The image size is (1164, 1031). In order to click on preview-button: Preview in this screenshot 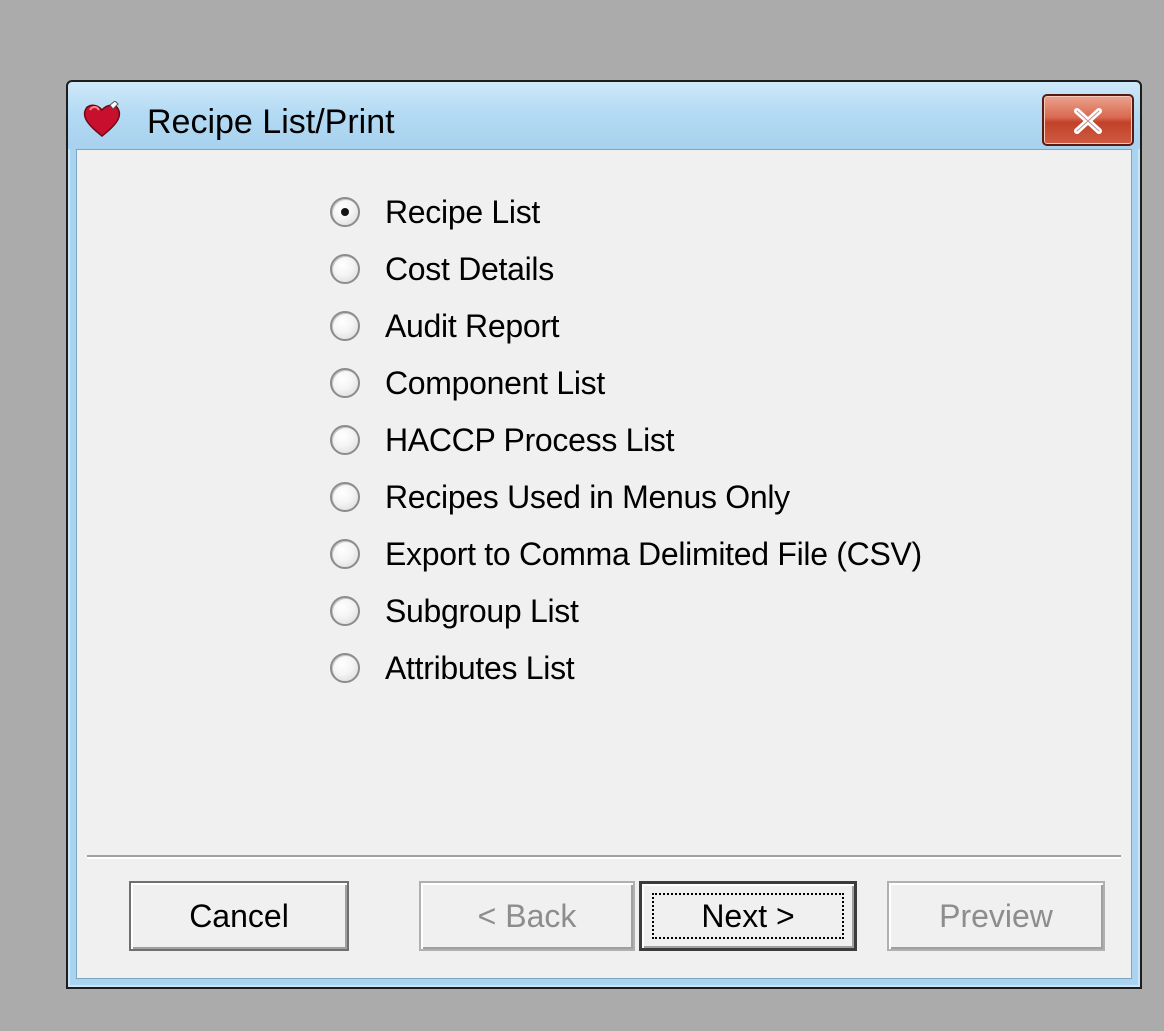, I will do `click(996, 916)`.